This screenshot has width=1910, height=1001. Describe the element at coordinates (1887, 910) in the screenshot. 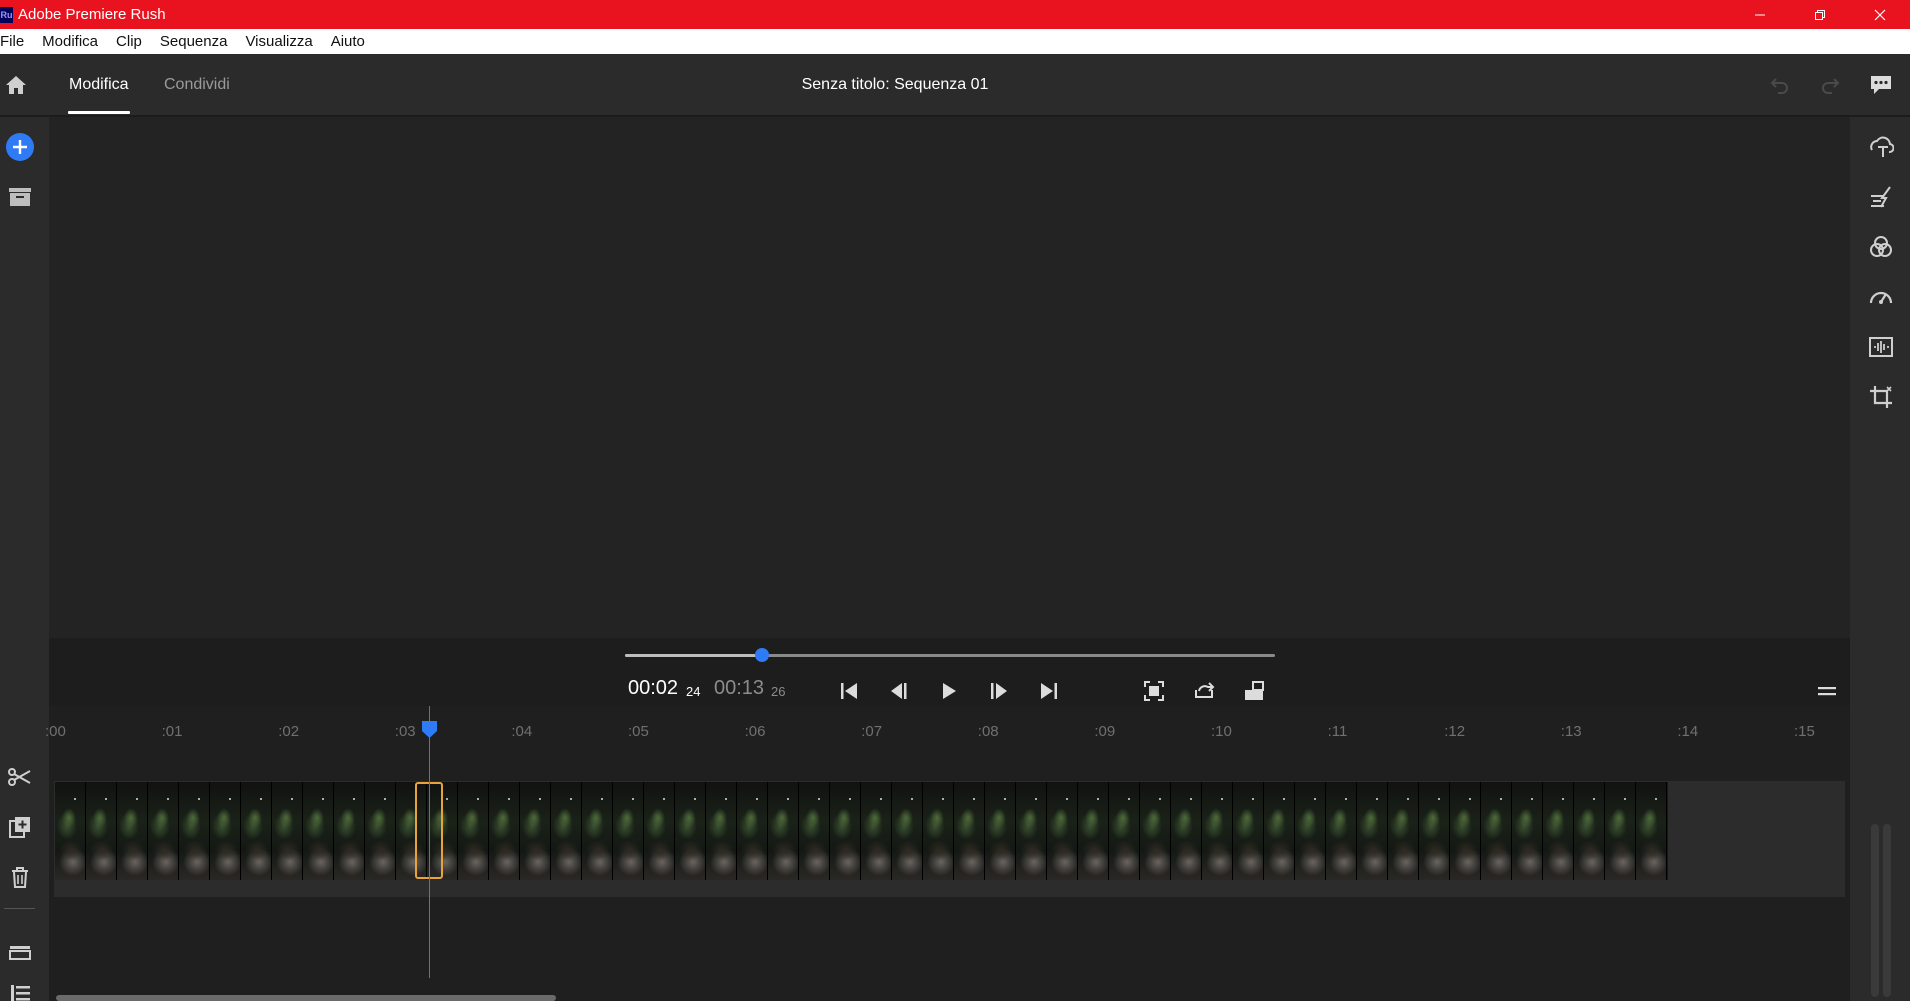

I see `audio-meter-right` at that location.